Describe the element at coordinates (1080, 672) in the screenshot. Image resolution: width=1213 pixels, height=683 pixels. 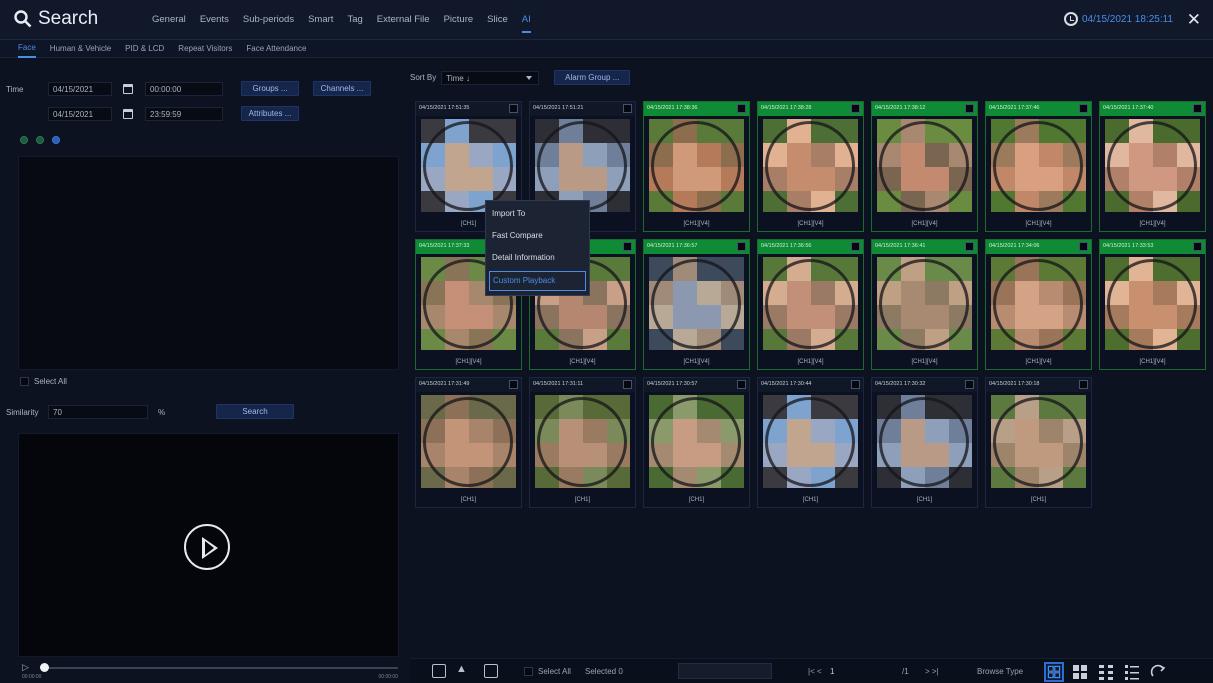
I see `small-grid-view-icon` at that location.